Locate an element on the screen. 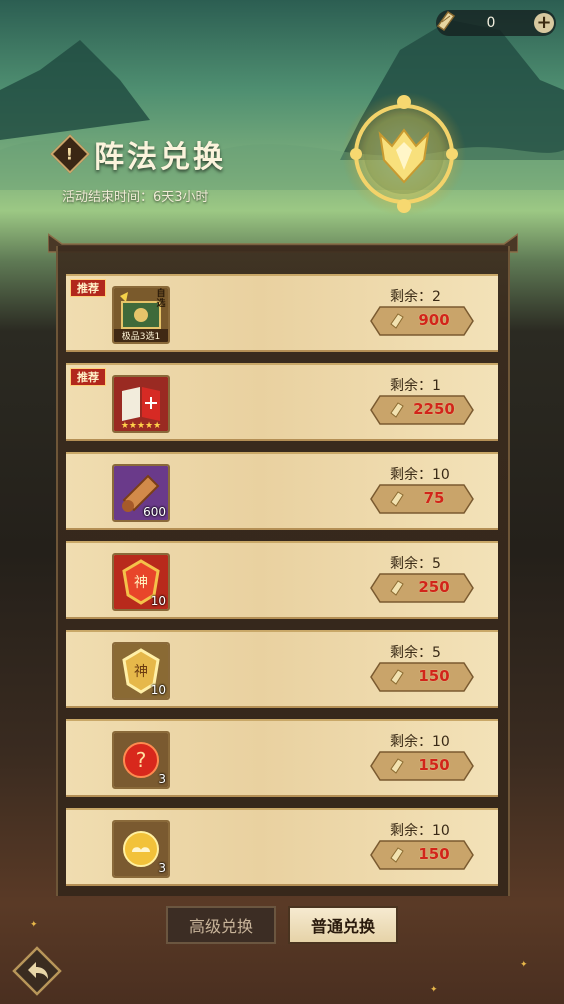 The height and width of the screenshot is (1004, 564). tab-advanced-exchange: 高级兑换 is located at coordinates (221, 925).